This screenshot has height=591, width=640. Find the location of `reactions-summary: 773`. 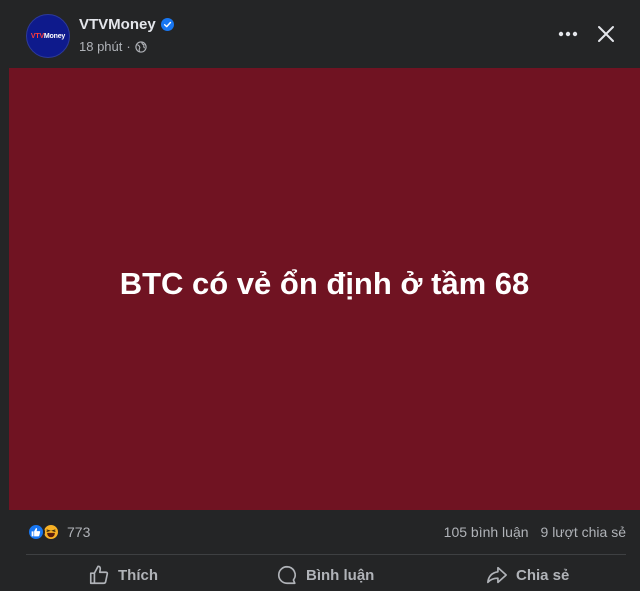

reactions-summary: 773 is located at coordinates (58, 532).